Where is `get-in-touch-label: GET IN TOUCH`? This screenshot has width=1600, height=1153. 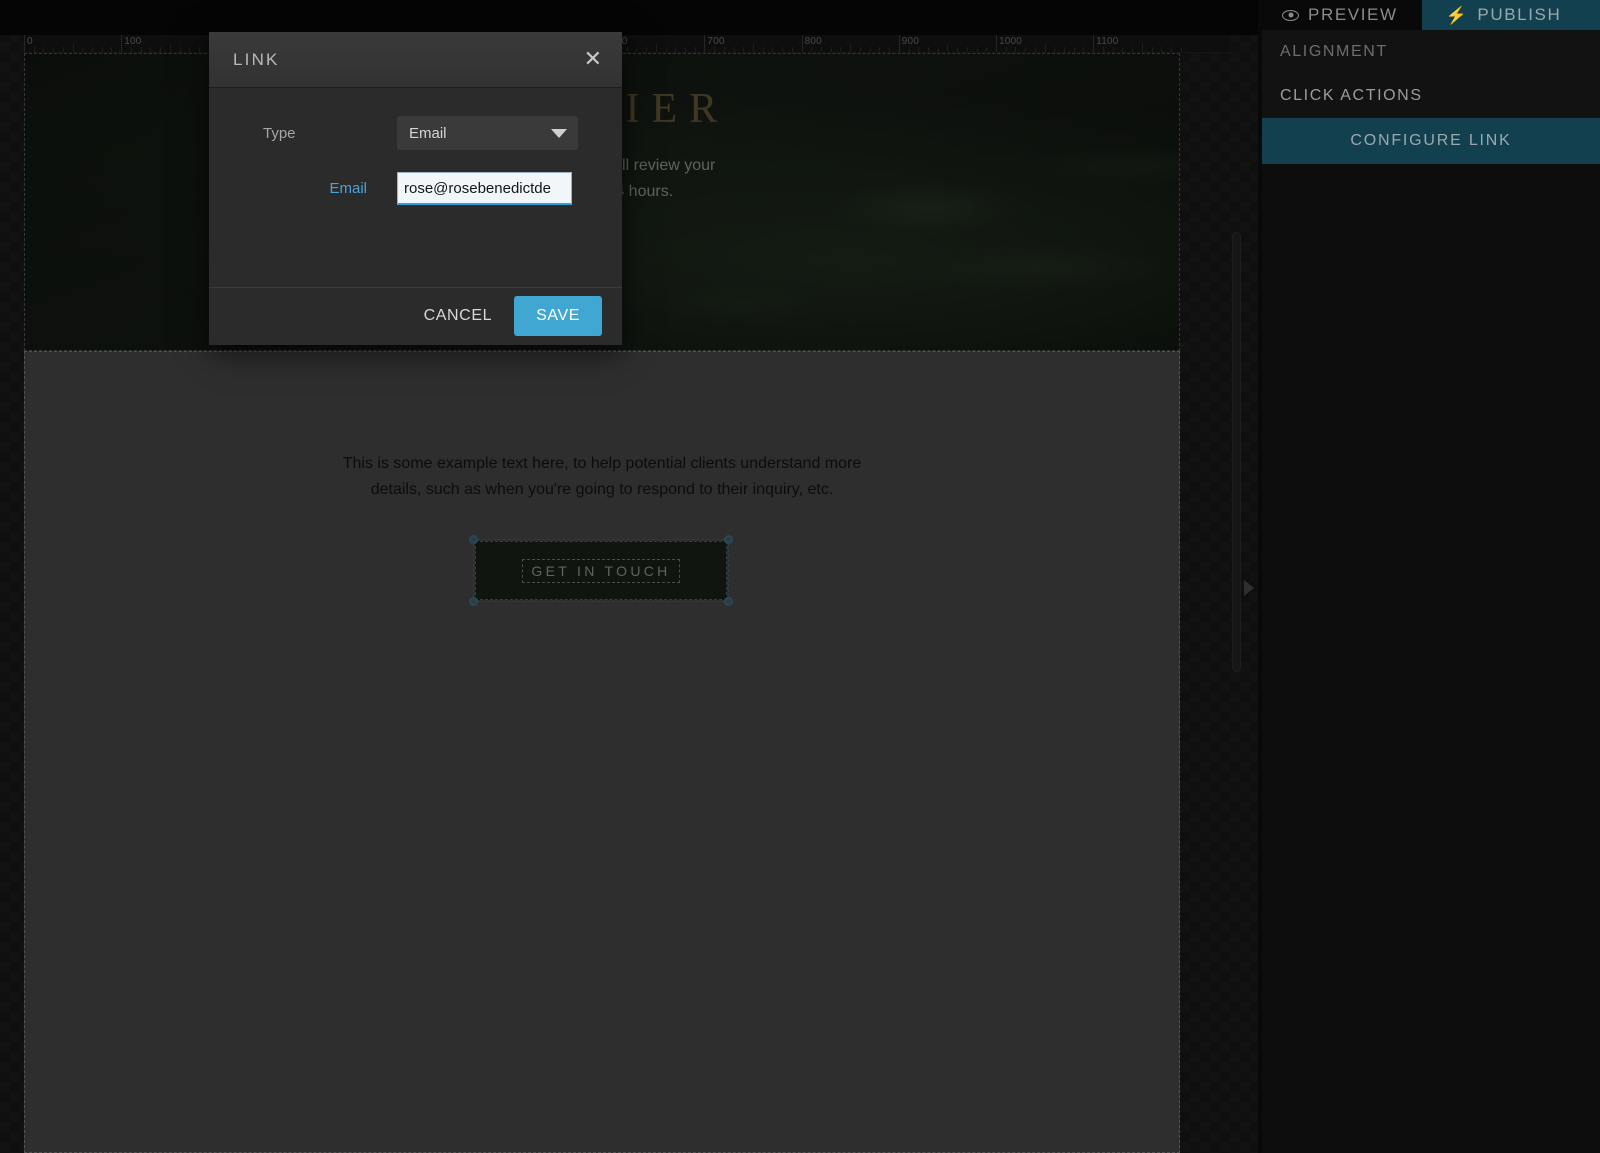
get-in-touch-label: GET IN TOUCH is located at coordinates (601, 570).